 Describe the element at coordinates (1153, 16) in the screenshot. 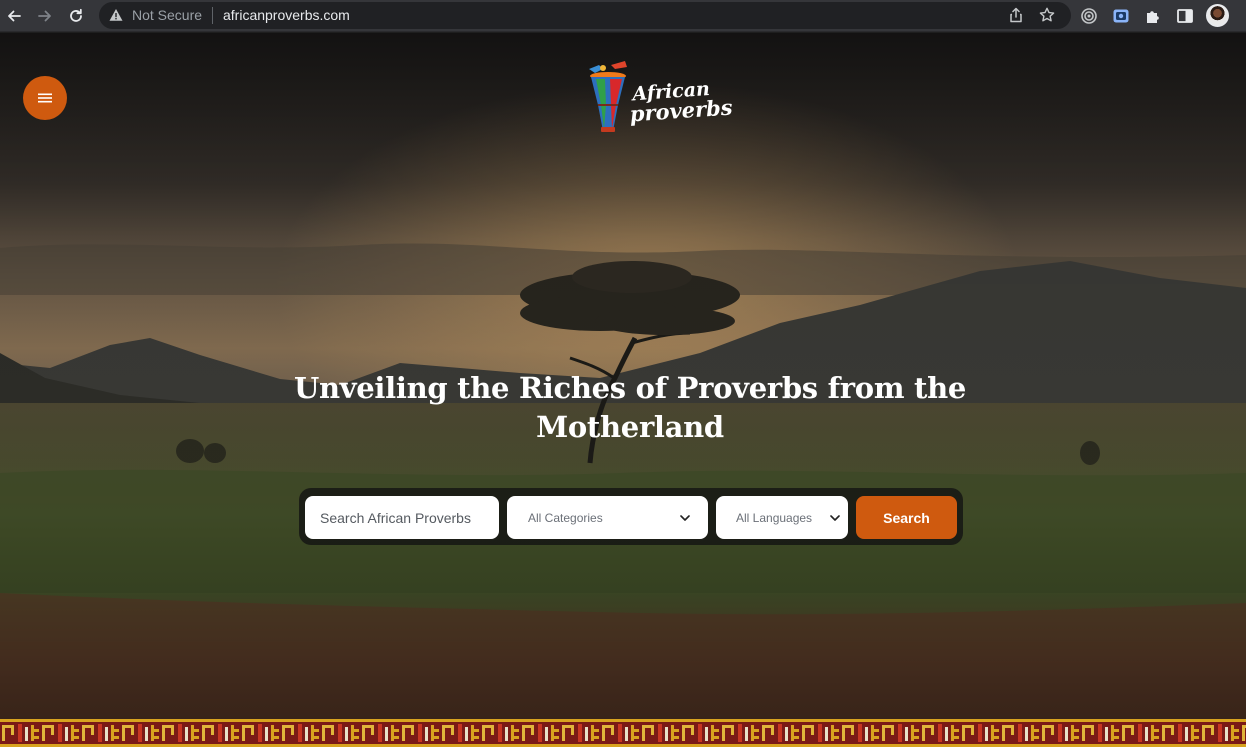

I see `puzzle-icon` at that location.